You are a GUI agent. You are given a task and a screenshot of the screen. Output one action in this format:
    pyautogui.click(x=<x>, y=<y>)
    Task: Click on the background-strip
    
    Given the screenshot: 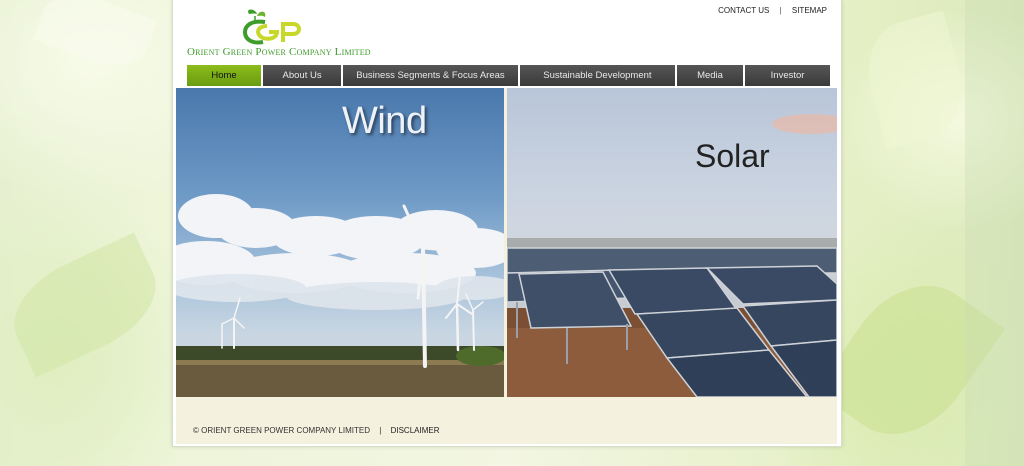 What is the action you would take?
    pyautogui.click(x=994, y=233)
    